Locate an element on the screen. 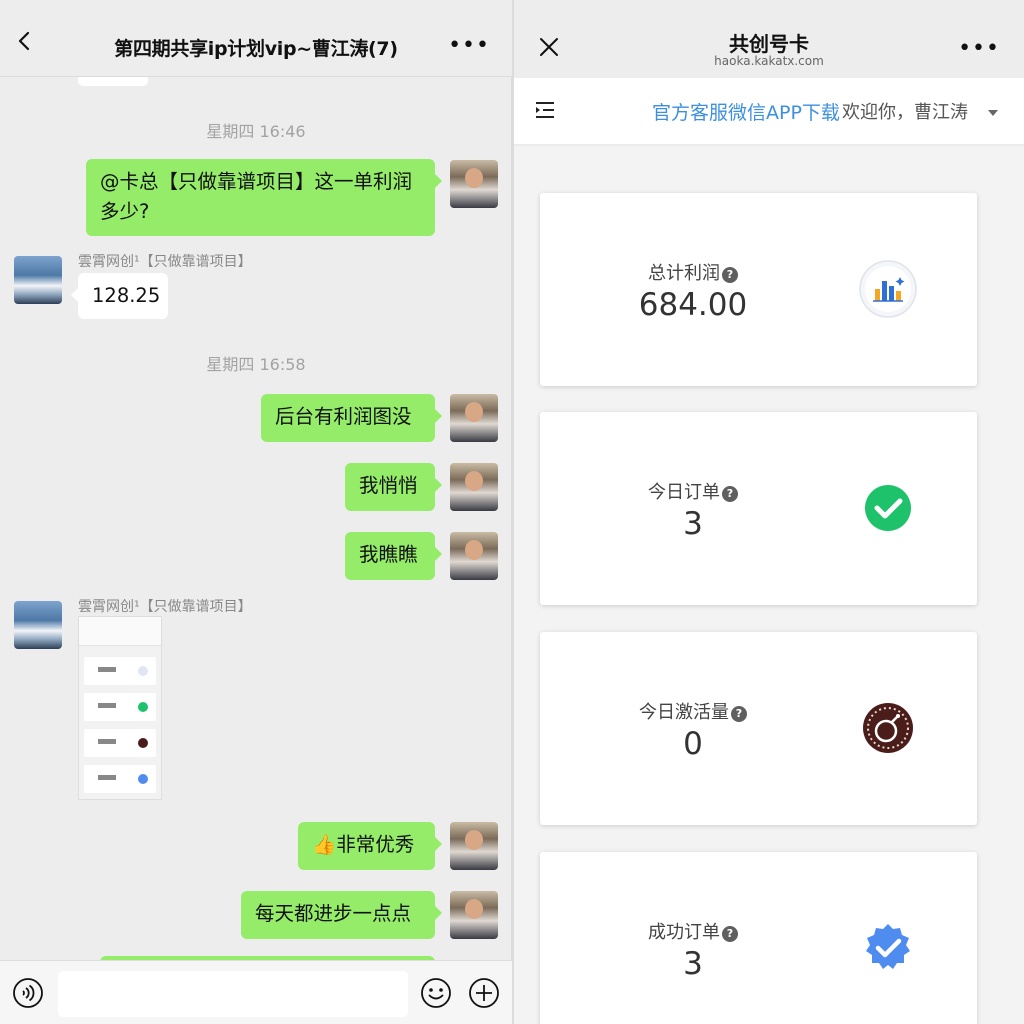 The image size is (1024, 1024). message-bubble-me: 👍非常优秀 is located at coordinates (370, 846).